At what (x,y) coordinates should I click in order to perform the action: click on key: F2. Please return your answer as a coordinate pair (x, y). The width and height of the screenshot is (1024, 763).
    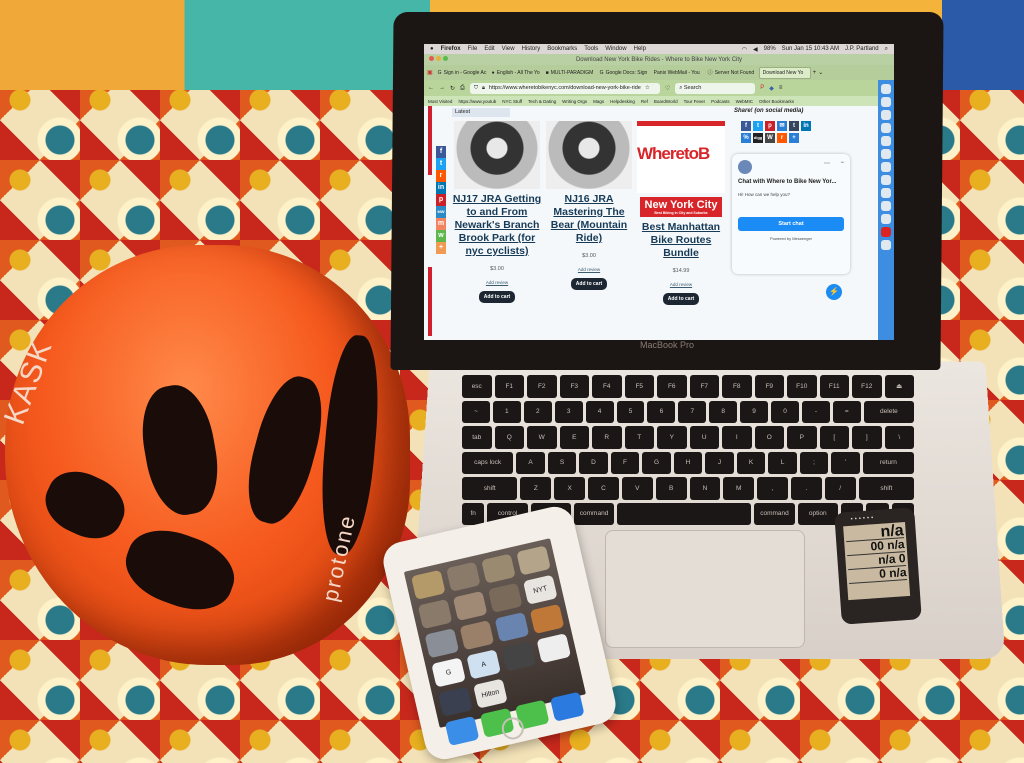
    Looking at the image, I should click on (542, 386).